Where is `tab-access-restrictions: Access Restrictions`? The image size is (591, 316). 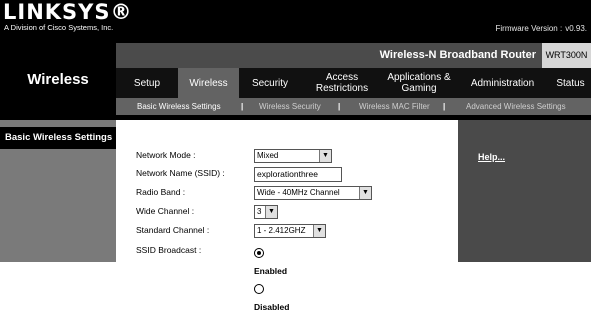
tab-access-restrictions: Access Restrictions is located at coordinates (342, 83).